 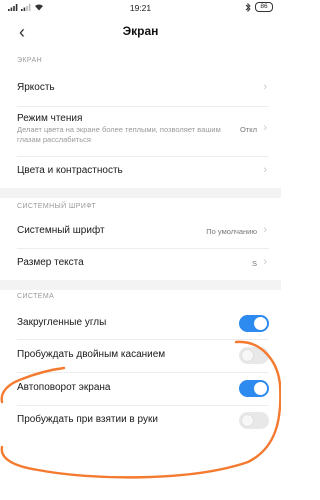 What do you see at coordinates (91, 354) in the screenshot?
I see `double-tap-wake-label: Пробуждать двойным касанием` at bounding box center [91, 354].